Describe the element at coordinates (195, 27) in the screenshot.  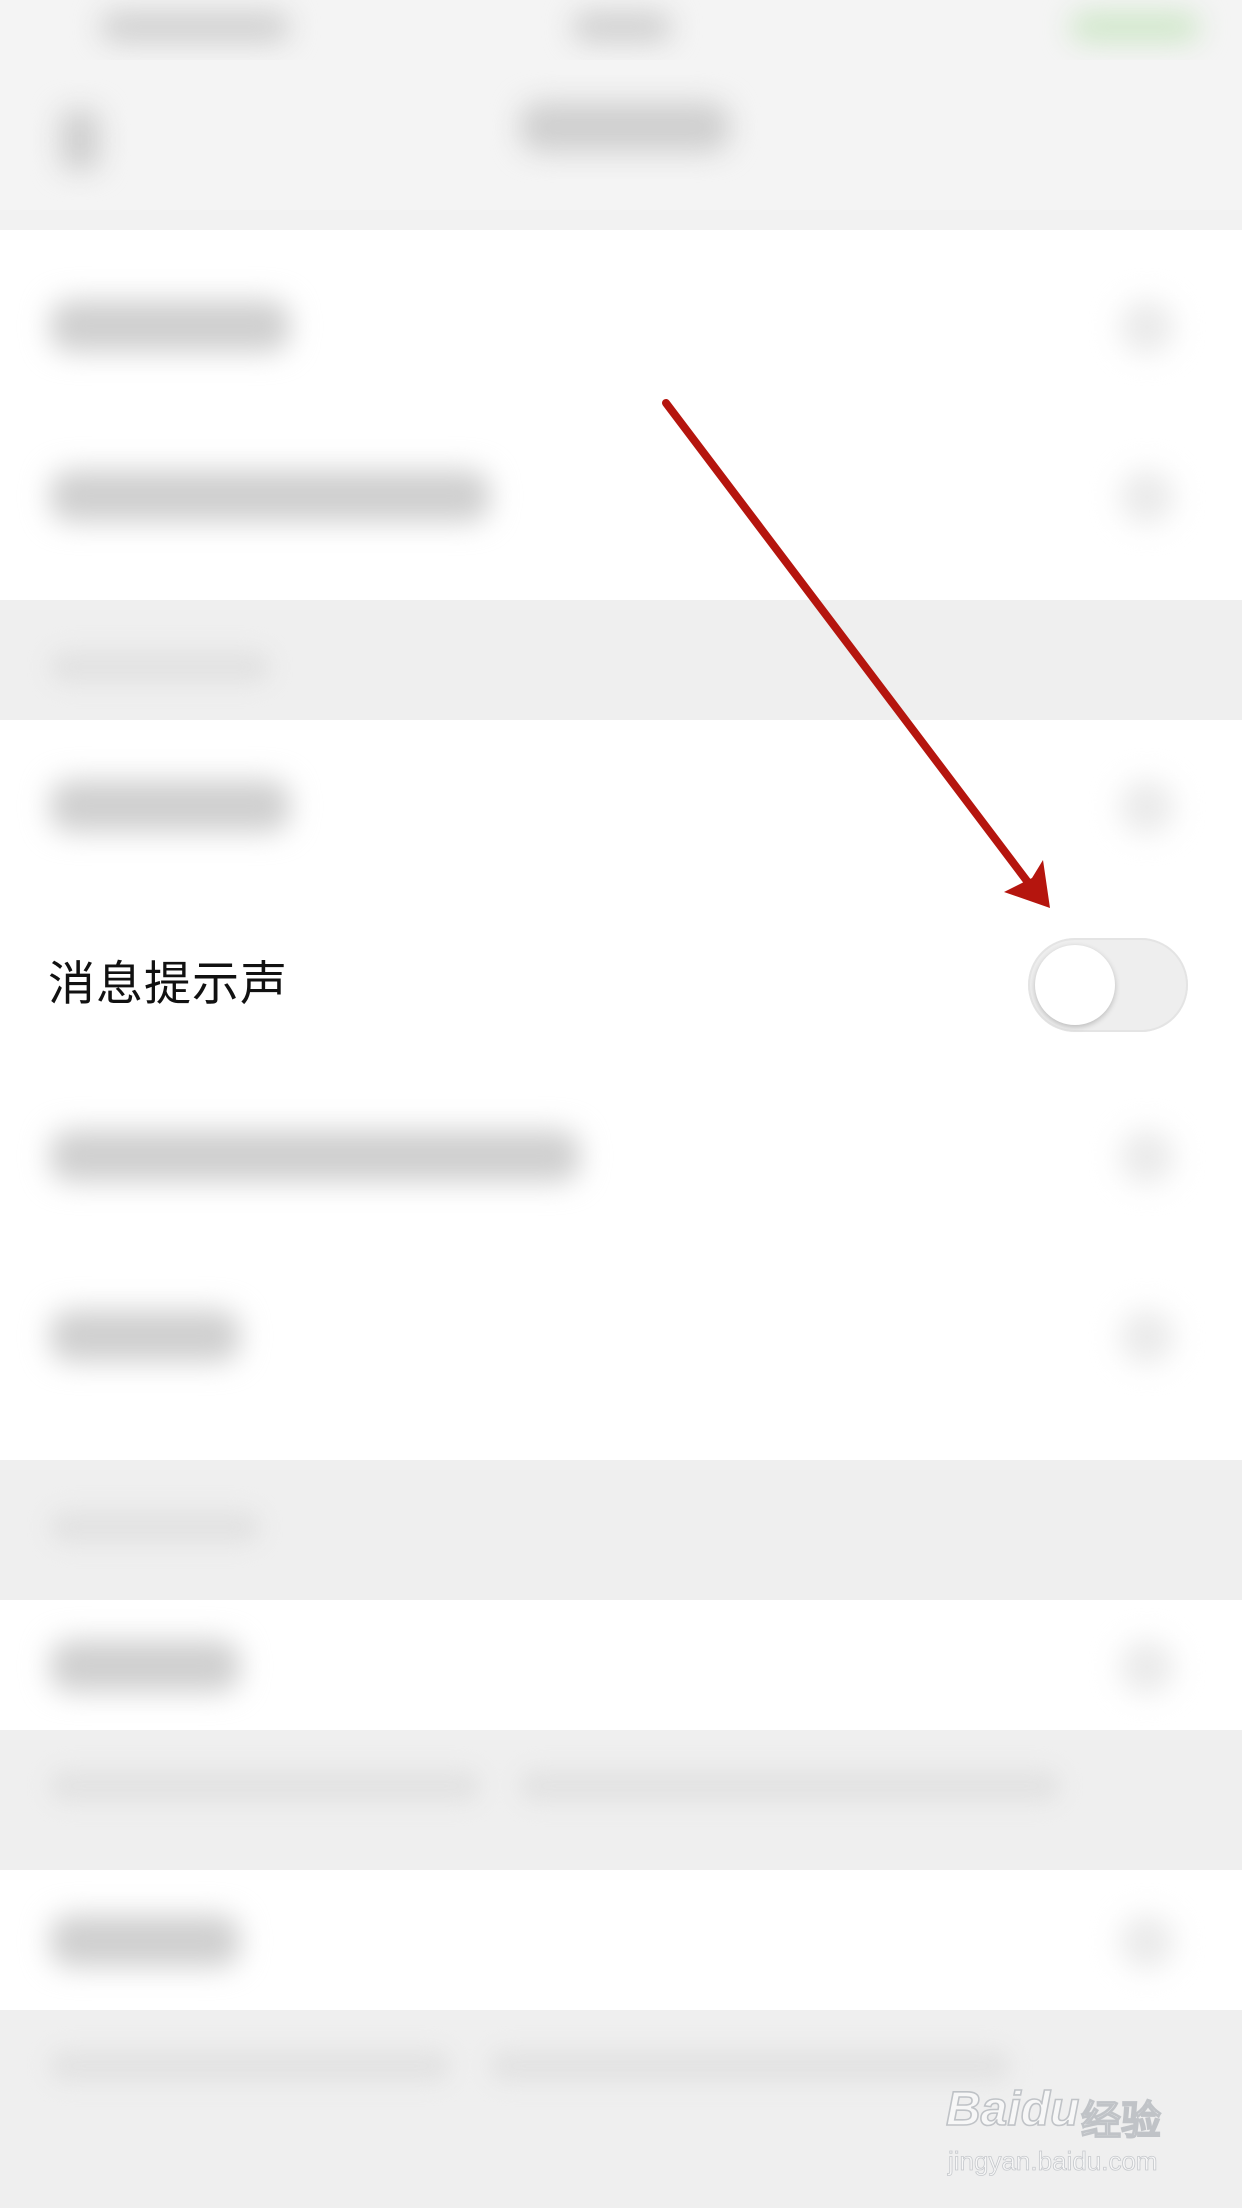
I see `status-carrier` at that location.